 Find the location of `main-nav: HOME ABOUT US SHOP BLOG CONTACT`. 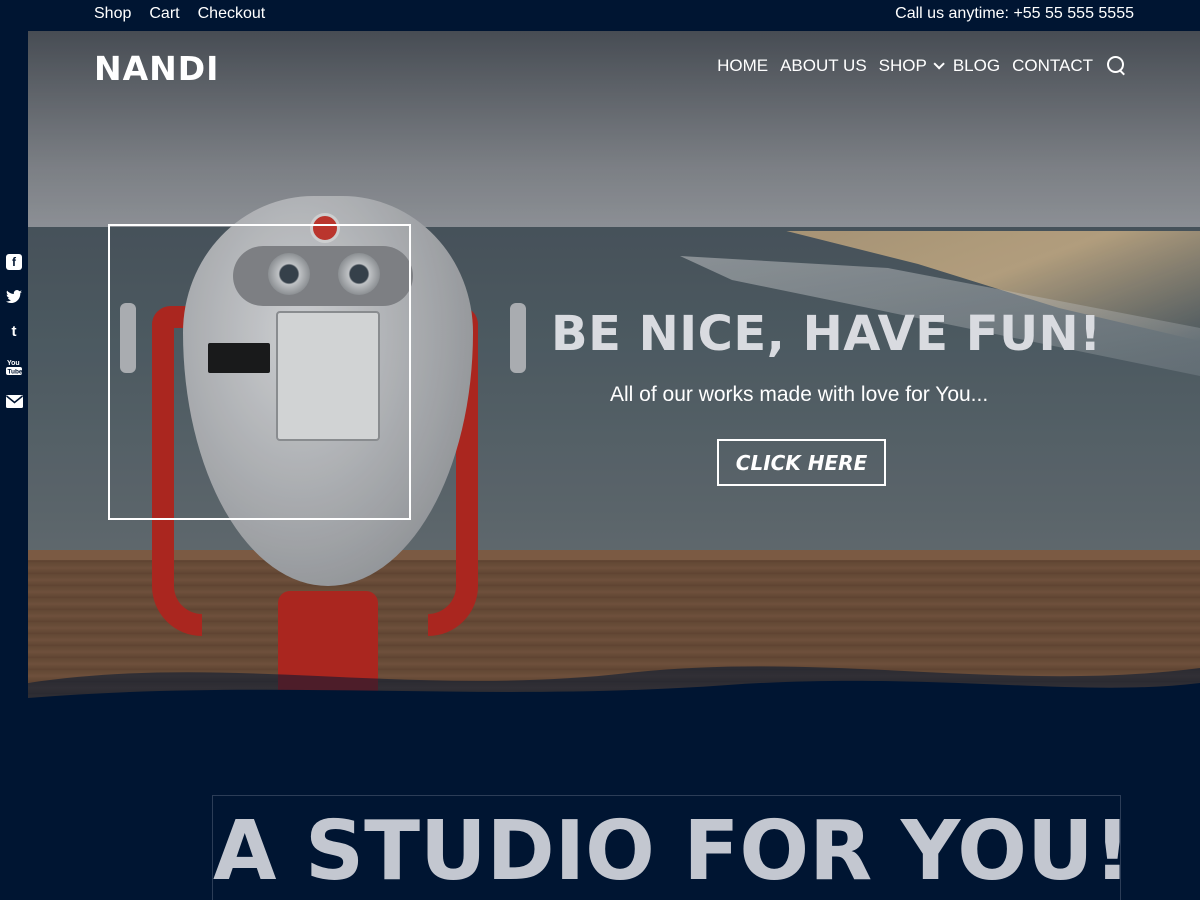

main-nav: HOME ABOUT US SHOP BLOG CONTACT is located at coordinates (922, 66).